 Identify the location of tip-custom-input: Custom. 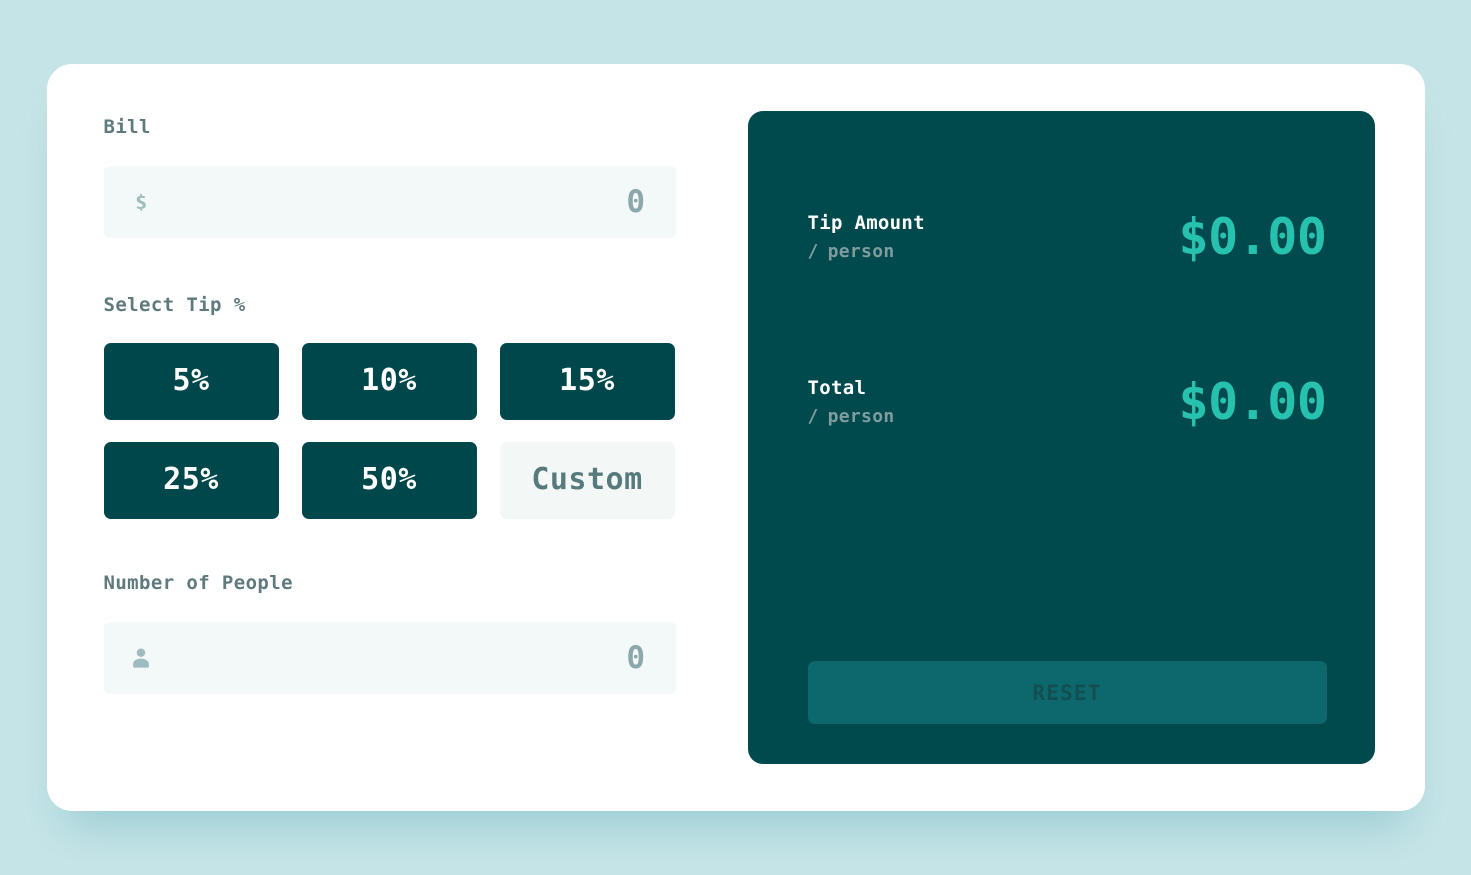
(587, 480).